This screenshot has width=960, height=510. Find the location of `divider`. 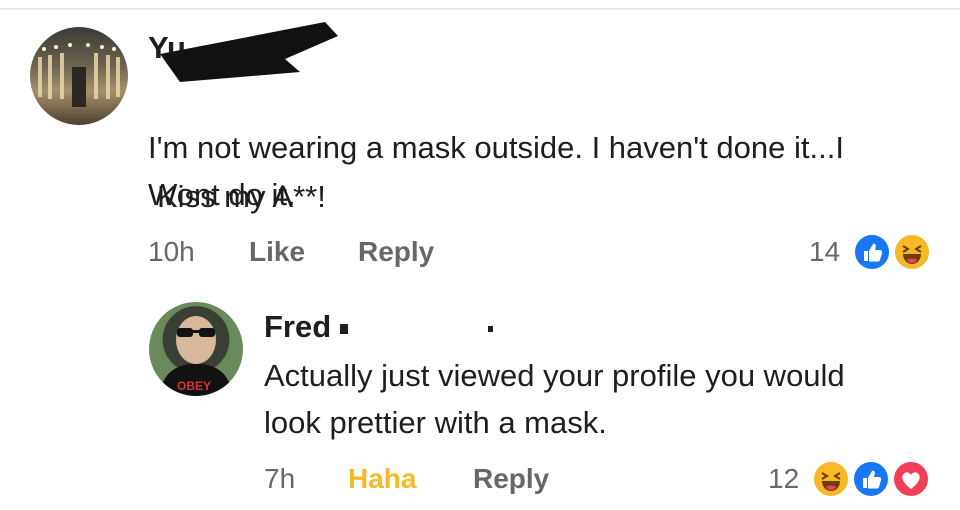

divider is located at coordinates (480, 9).